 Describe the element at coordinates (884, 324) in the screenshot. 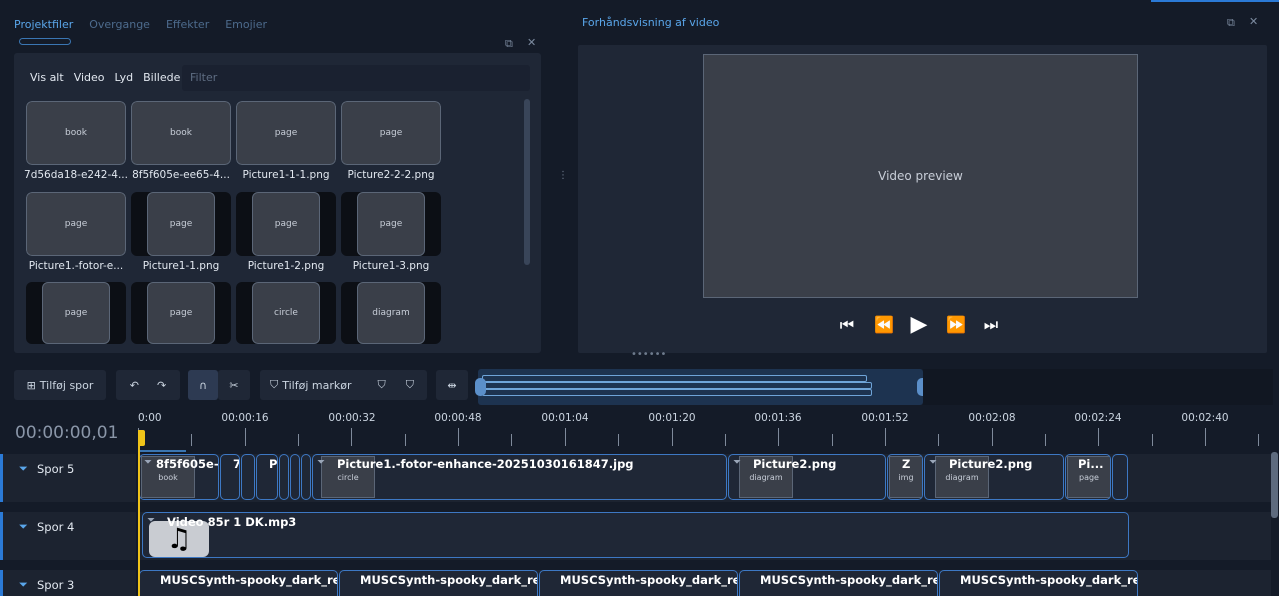

I see `rewind-icon: ⏪` at that location.